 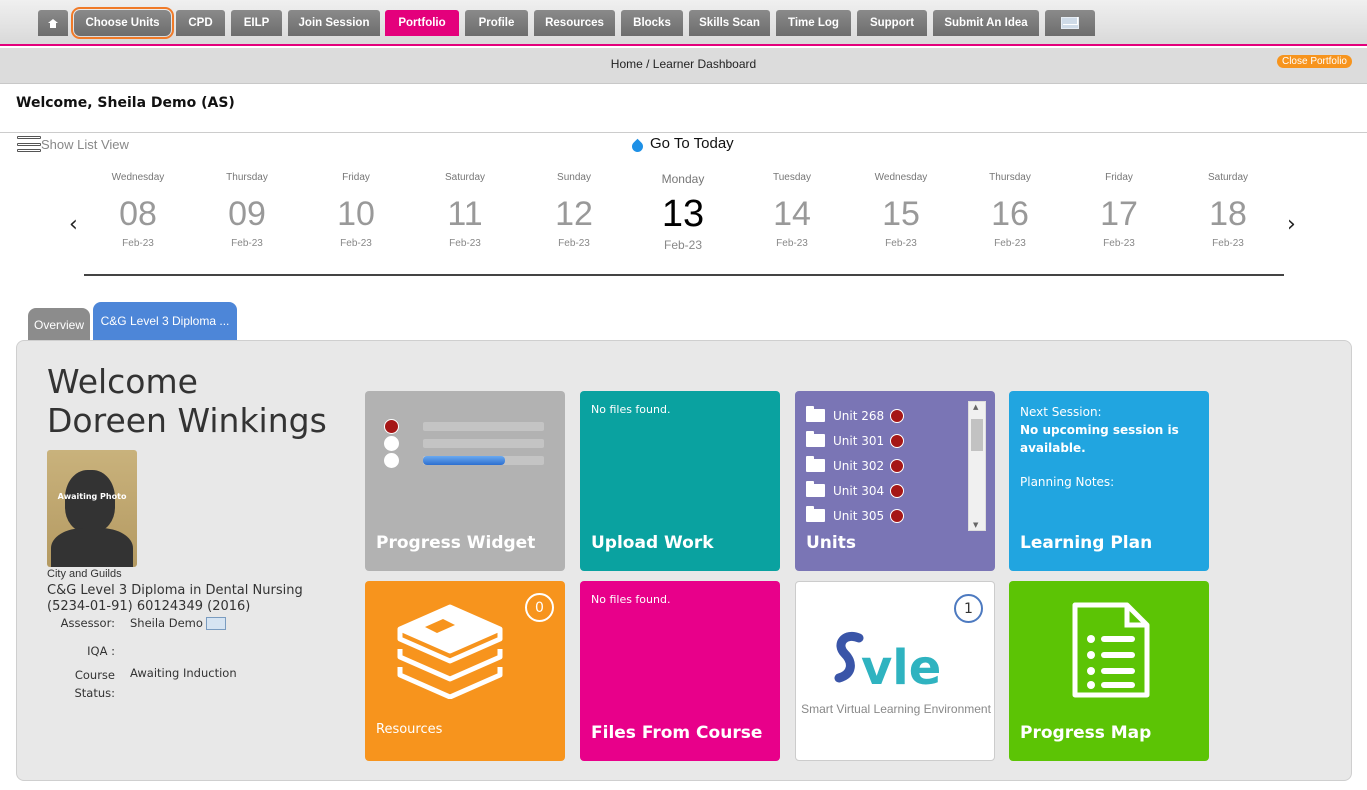 What do you see at coordinates (901, 210) in the screenshot?
I see `calendar-day: Wednesday 15 Feb-23` at bounding box center [901, 210].